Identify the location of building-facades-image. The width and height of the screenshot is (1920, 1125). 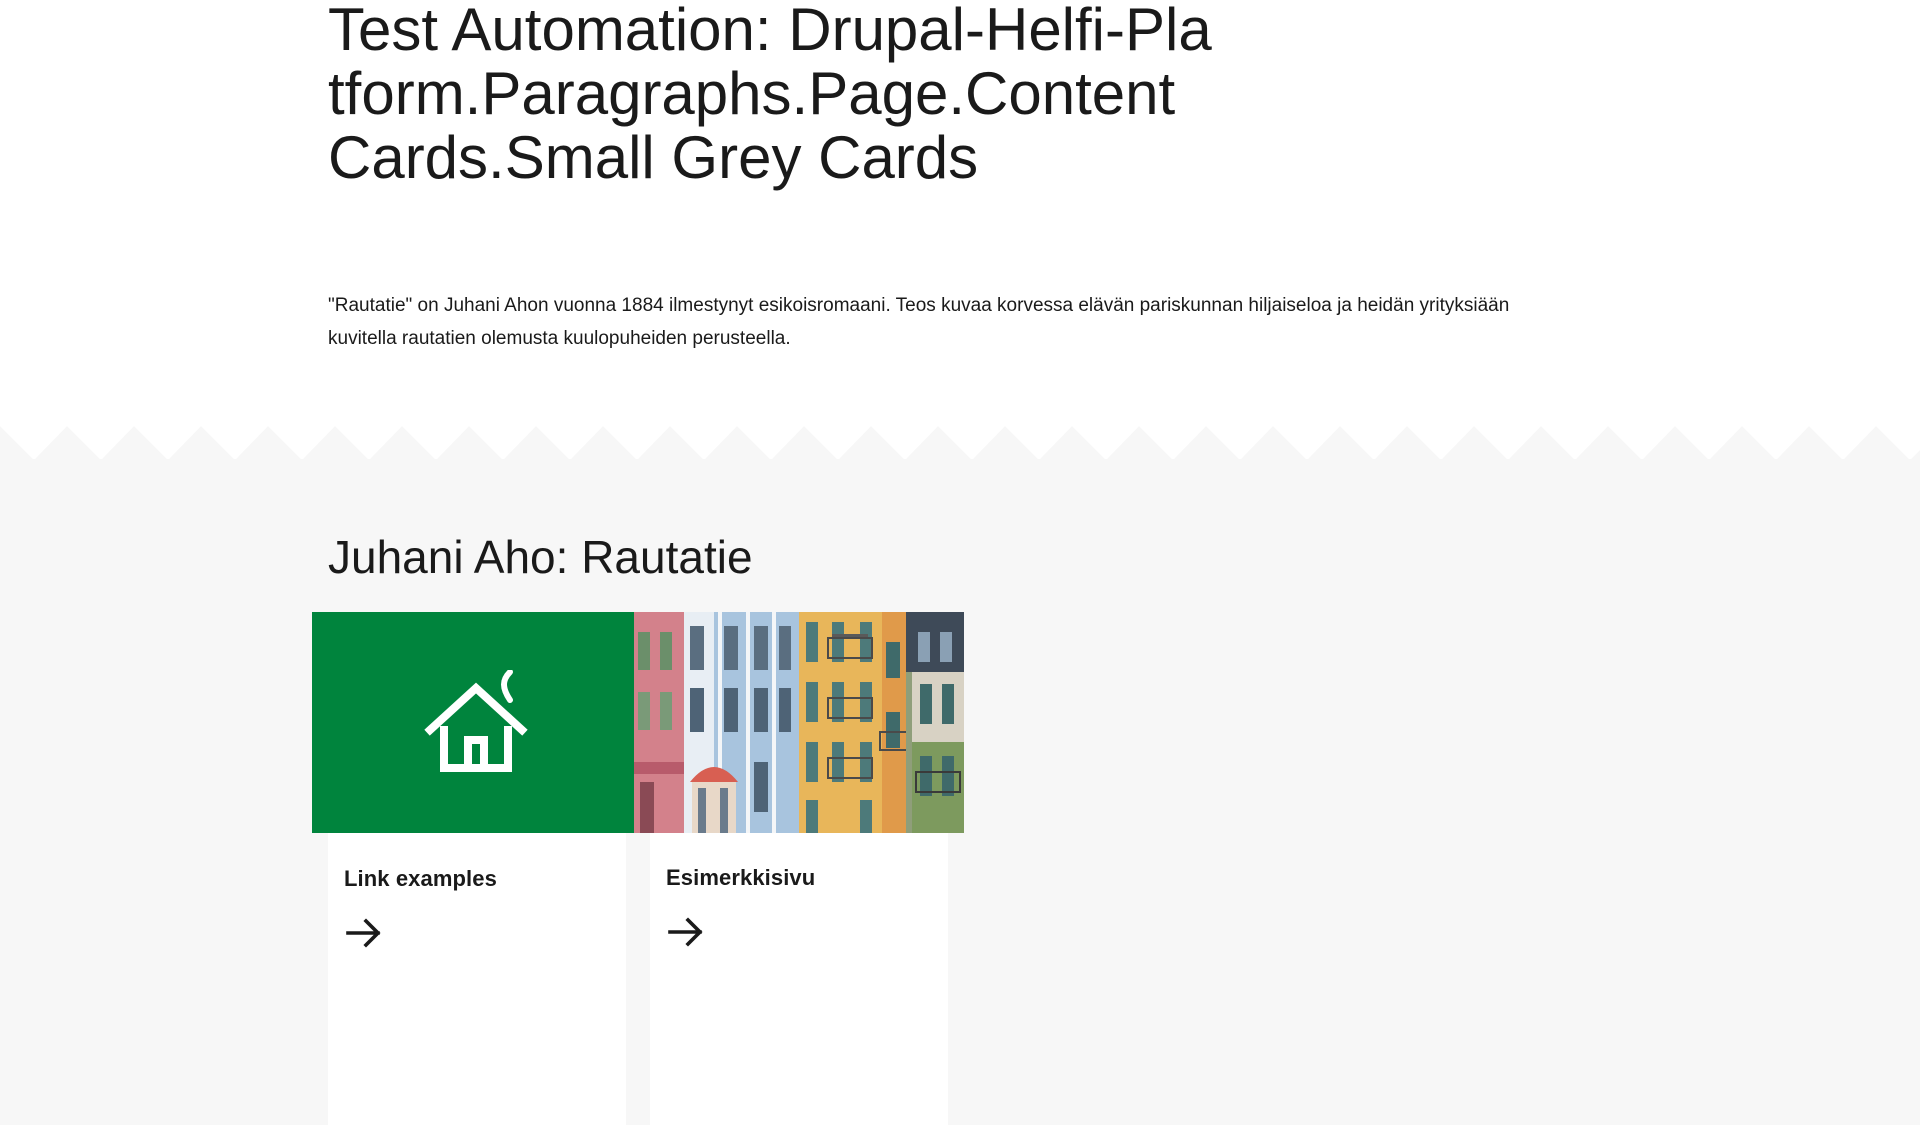
(799, 722).